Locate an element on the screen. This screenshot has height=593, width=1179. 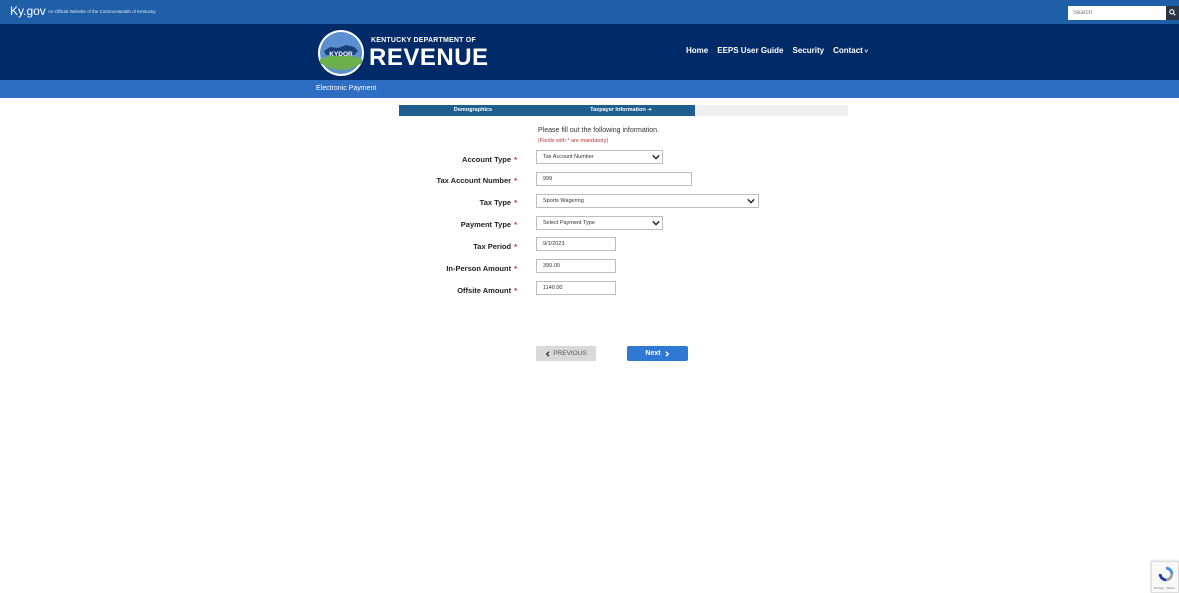
tax-account-number-label-text: Tax Account Number is located at coordinates (474, 180).